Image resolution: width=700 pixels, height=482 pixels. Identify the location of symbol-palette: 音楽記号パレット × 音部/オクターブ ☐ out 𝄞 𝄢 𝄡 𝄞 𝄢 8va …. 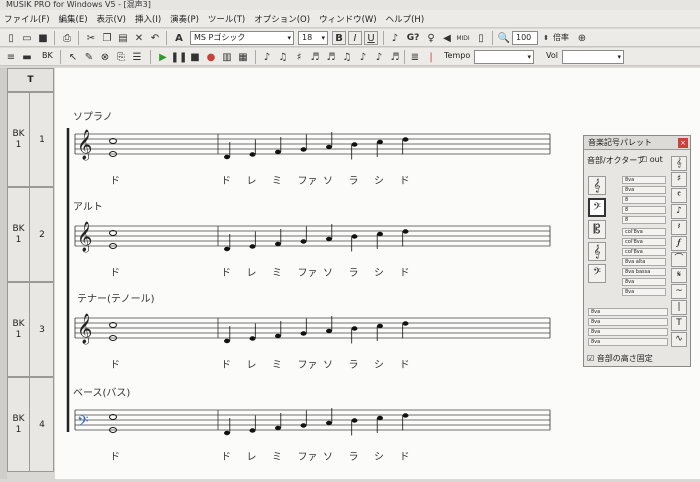
(637, 251).